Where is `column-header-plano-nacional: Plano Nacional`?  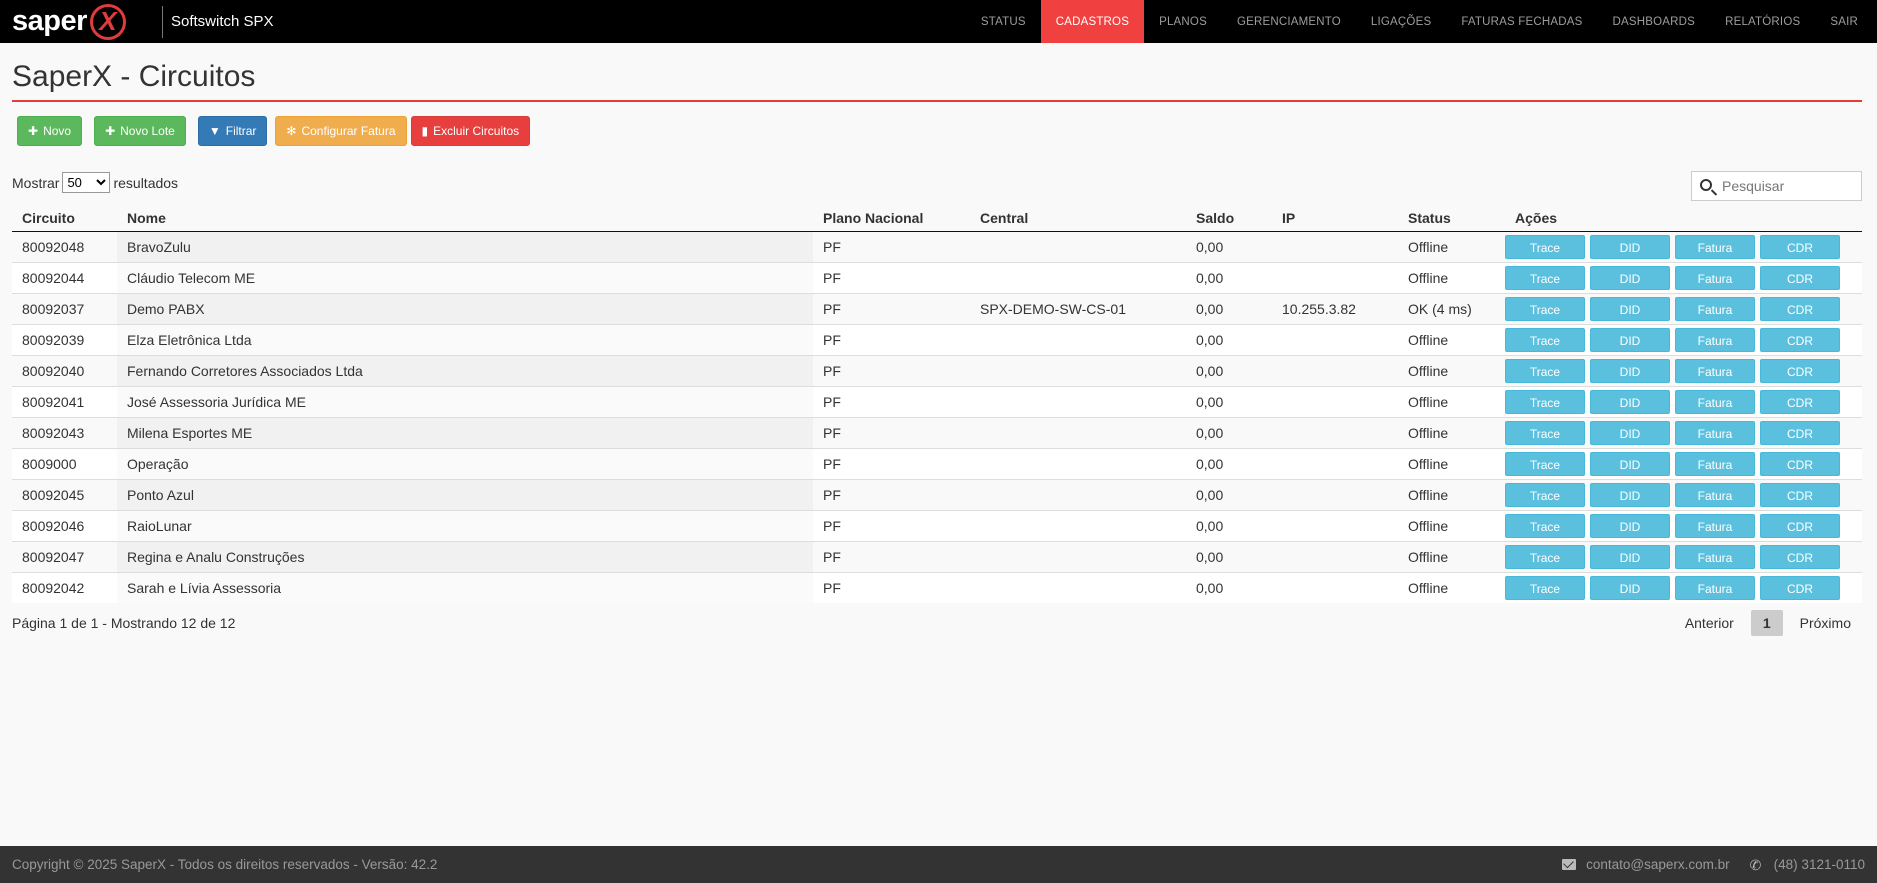 column-header-plano-nacional: Plano Nacional is located at coordinates (891, 219).